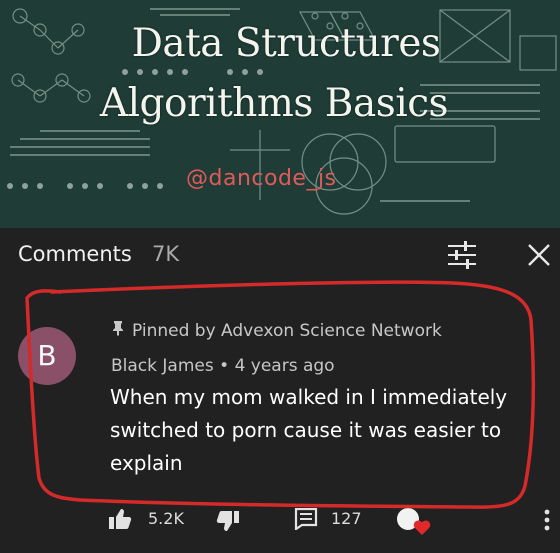 The image size is (560, 553). Describe the element at coordinates (414, 521) in the screenshot. I see `creator-heart-icon` at that location.